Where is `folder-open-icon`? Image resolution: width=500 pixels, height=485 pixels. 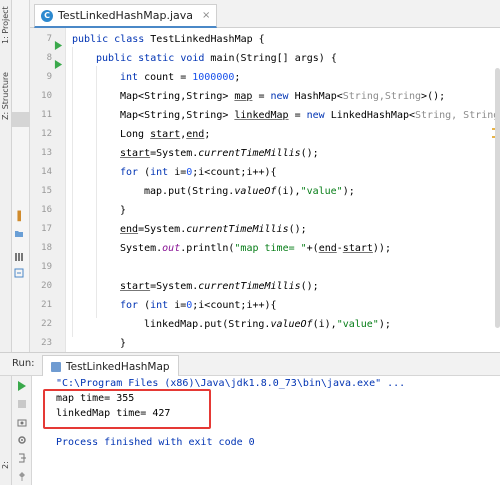
folder-open-icon is located at coordinates (19, 234).